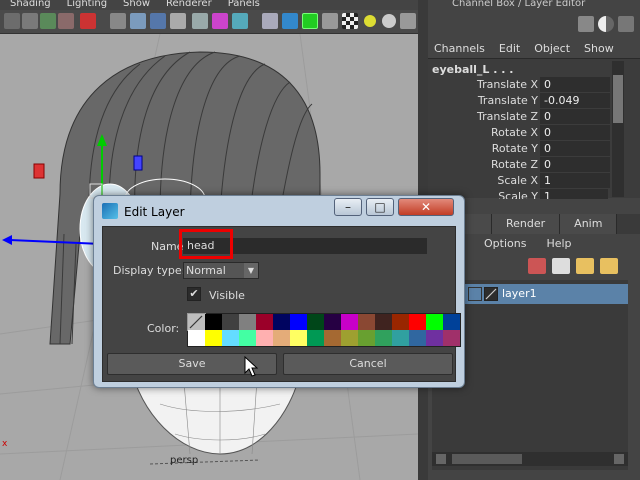  I want to click on menu-object: Object, so click(552, 49).